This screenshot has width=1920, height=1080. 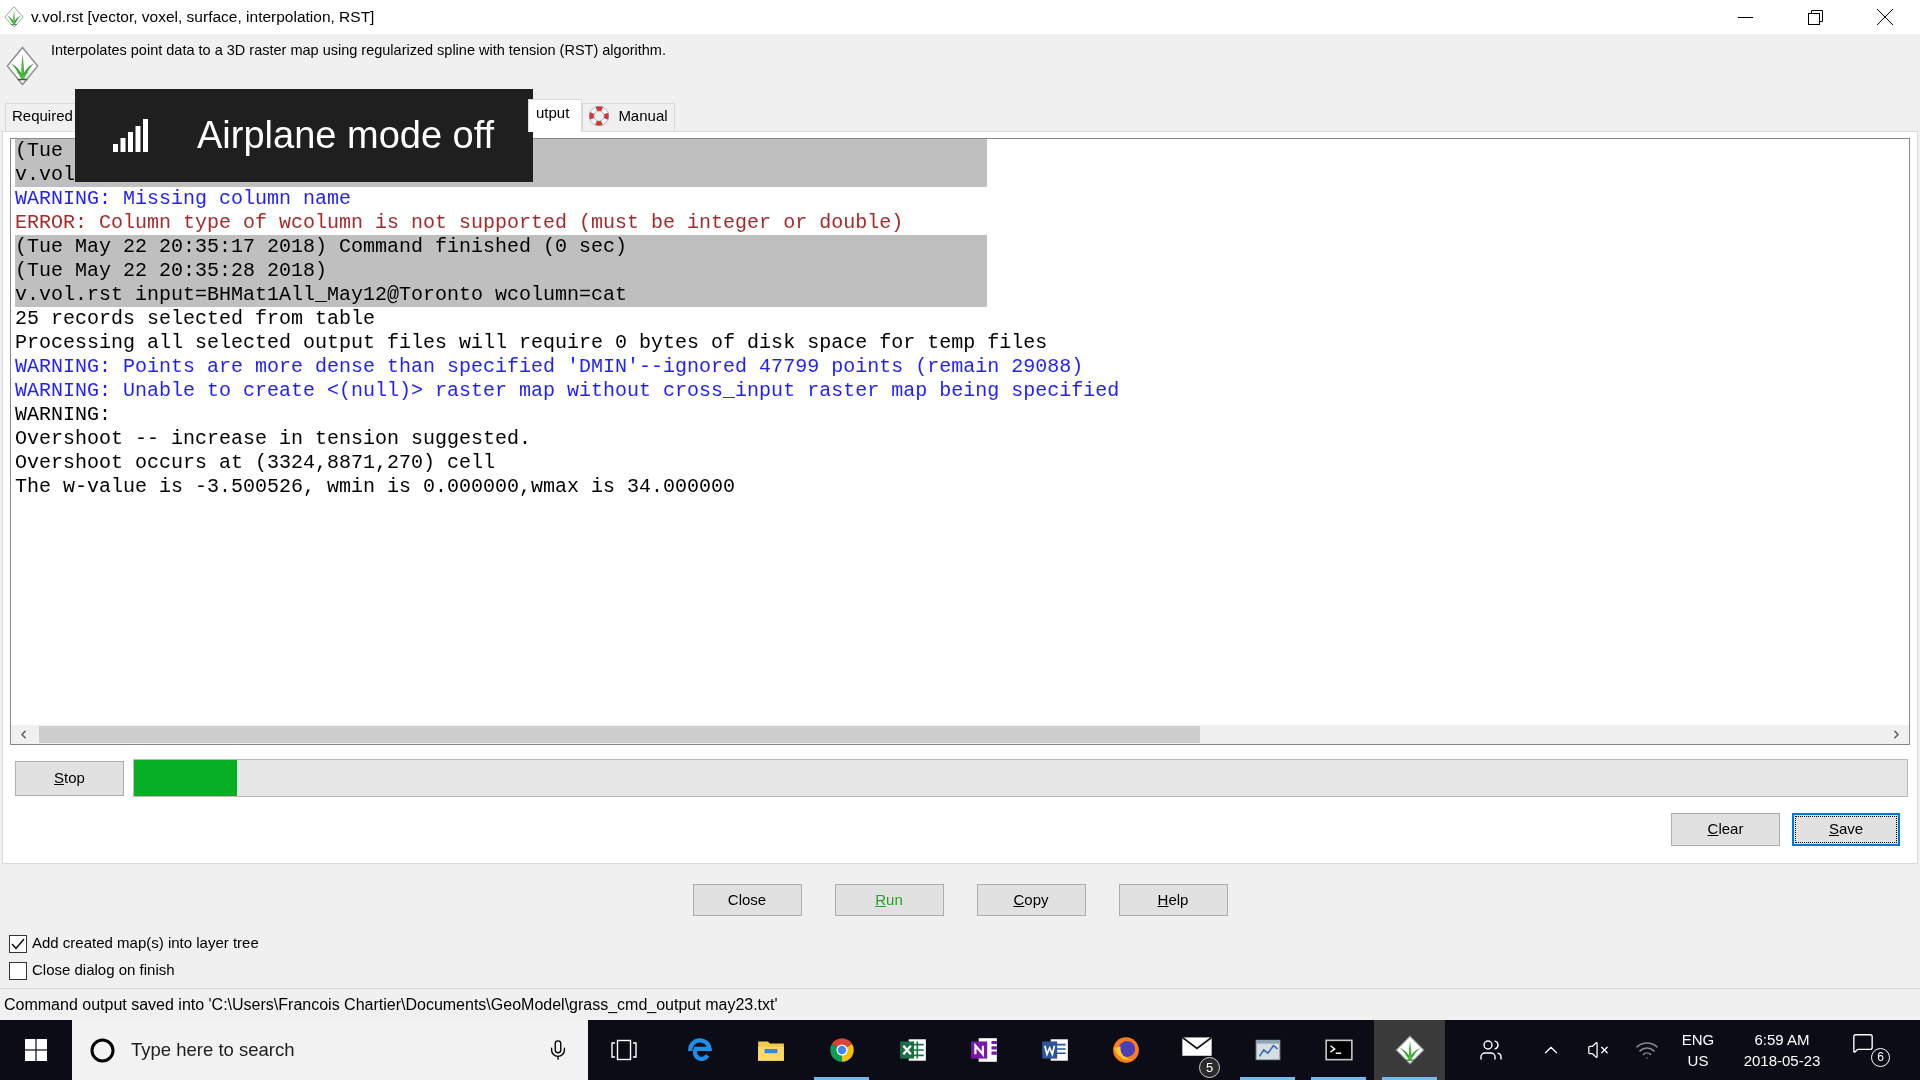 I want to click on warning-line: WARNING: Unable to create <(null)> raster map without cross_input raster map being specified, so click(x=567, y=391).